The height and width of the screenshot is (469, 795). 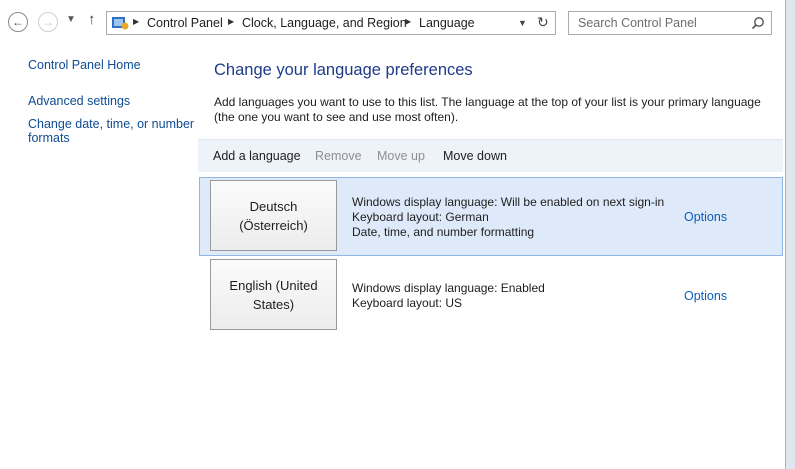 What do you see at coordinates (661, 23) in the screenshot?
I see `search-input` at bounding box center [661, 23].